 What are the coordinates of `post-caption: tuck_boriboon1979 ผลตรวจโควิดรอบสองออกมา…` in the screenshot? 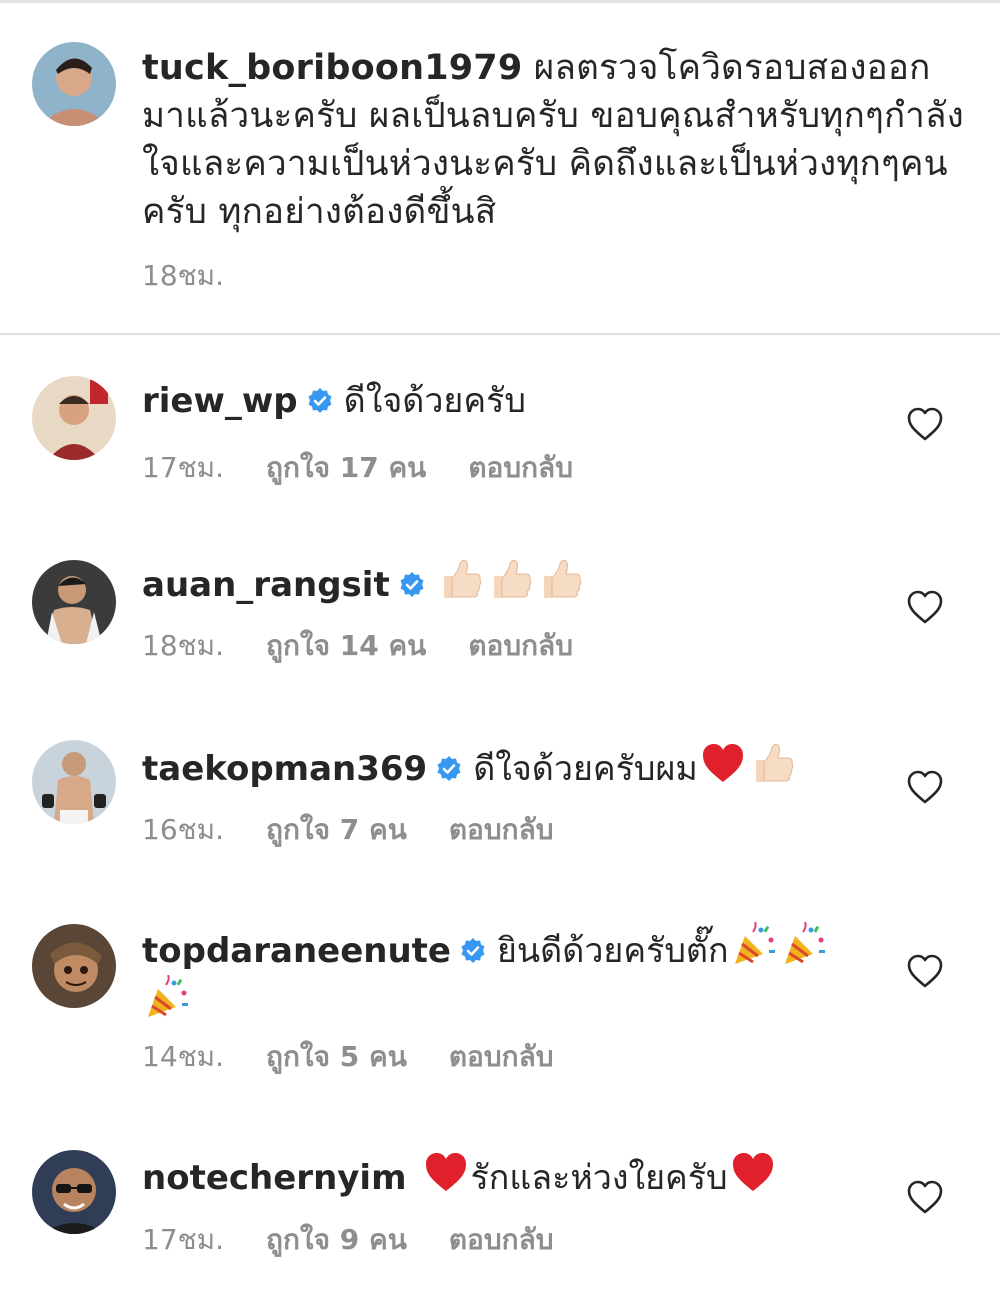 It's located at (557, 140).